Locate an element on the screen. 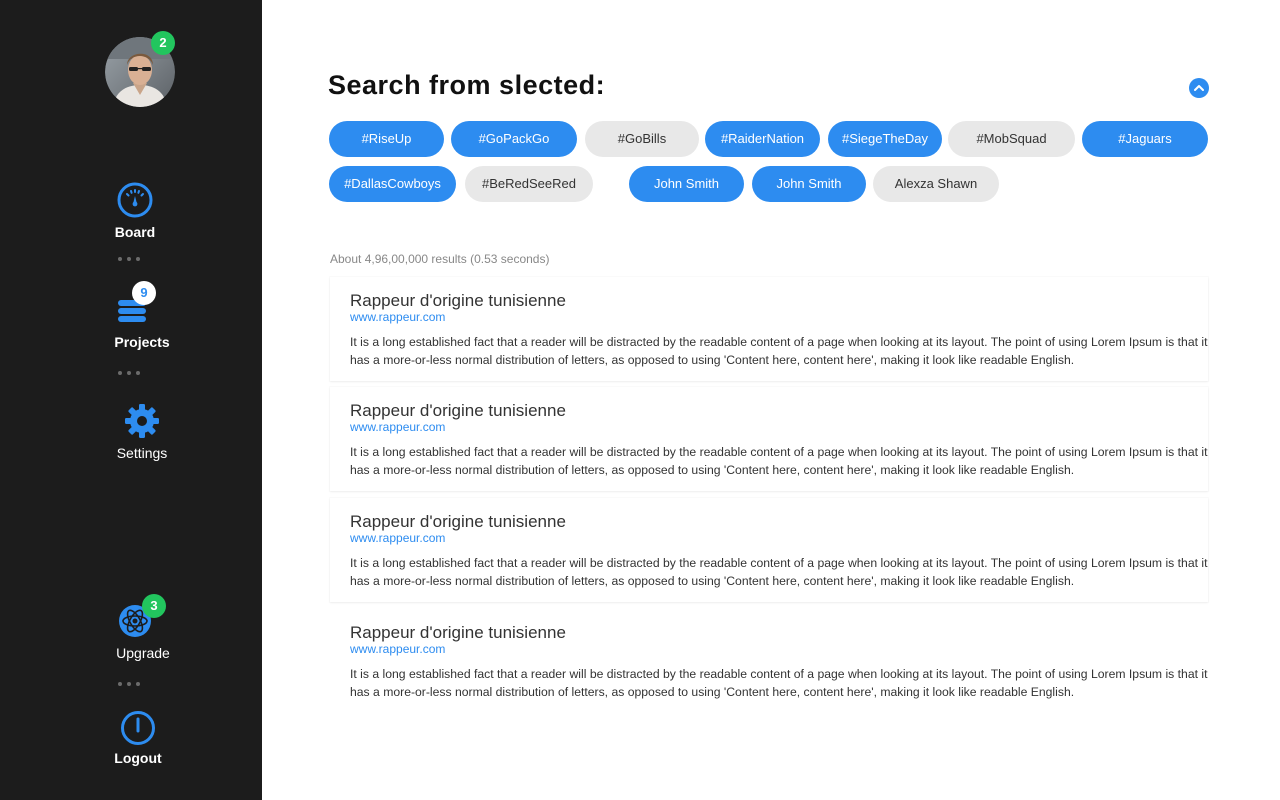 Image resolution: width=1280 pixels, height=800 pixels. projects-count-badge: 9 is located at coordinates (144, 293).